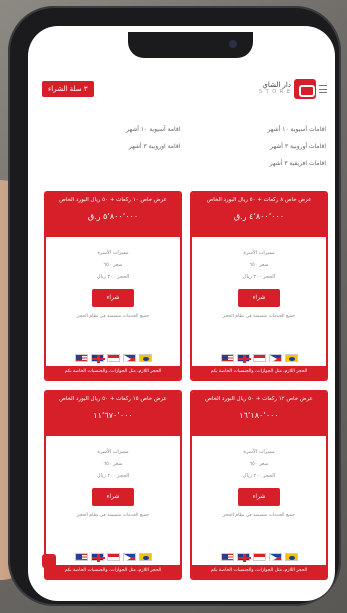 This screenshot has height=613, width=347. I want to click on logo-icon, so click(305, 89).